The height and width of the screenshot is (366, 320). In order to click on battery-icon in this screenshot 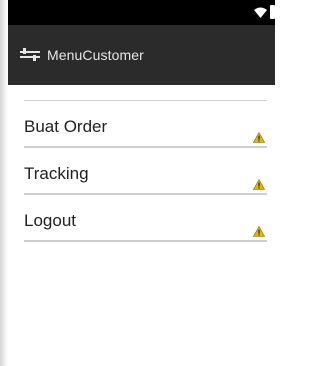, I will do `click(272, 12)`.